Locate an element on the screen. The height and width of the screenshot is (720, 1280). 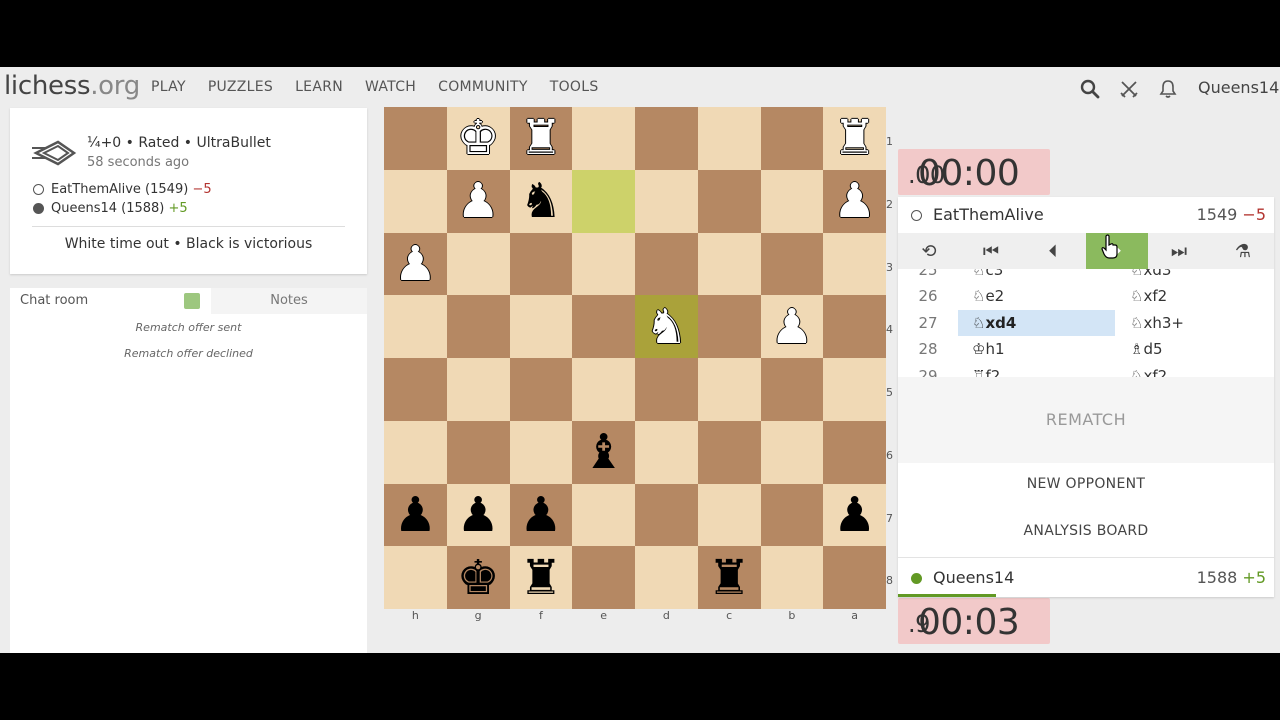
square-e5 is located at coordinates (603, 389).